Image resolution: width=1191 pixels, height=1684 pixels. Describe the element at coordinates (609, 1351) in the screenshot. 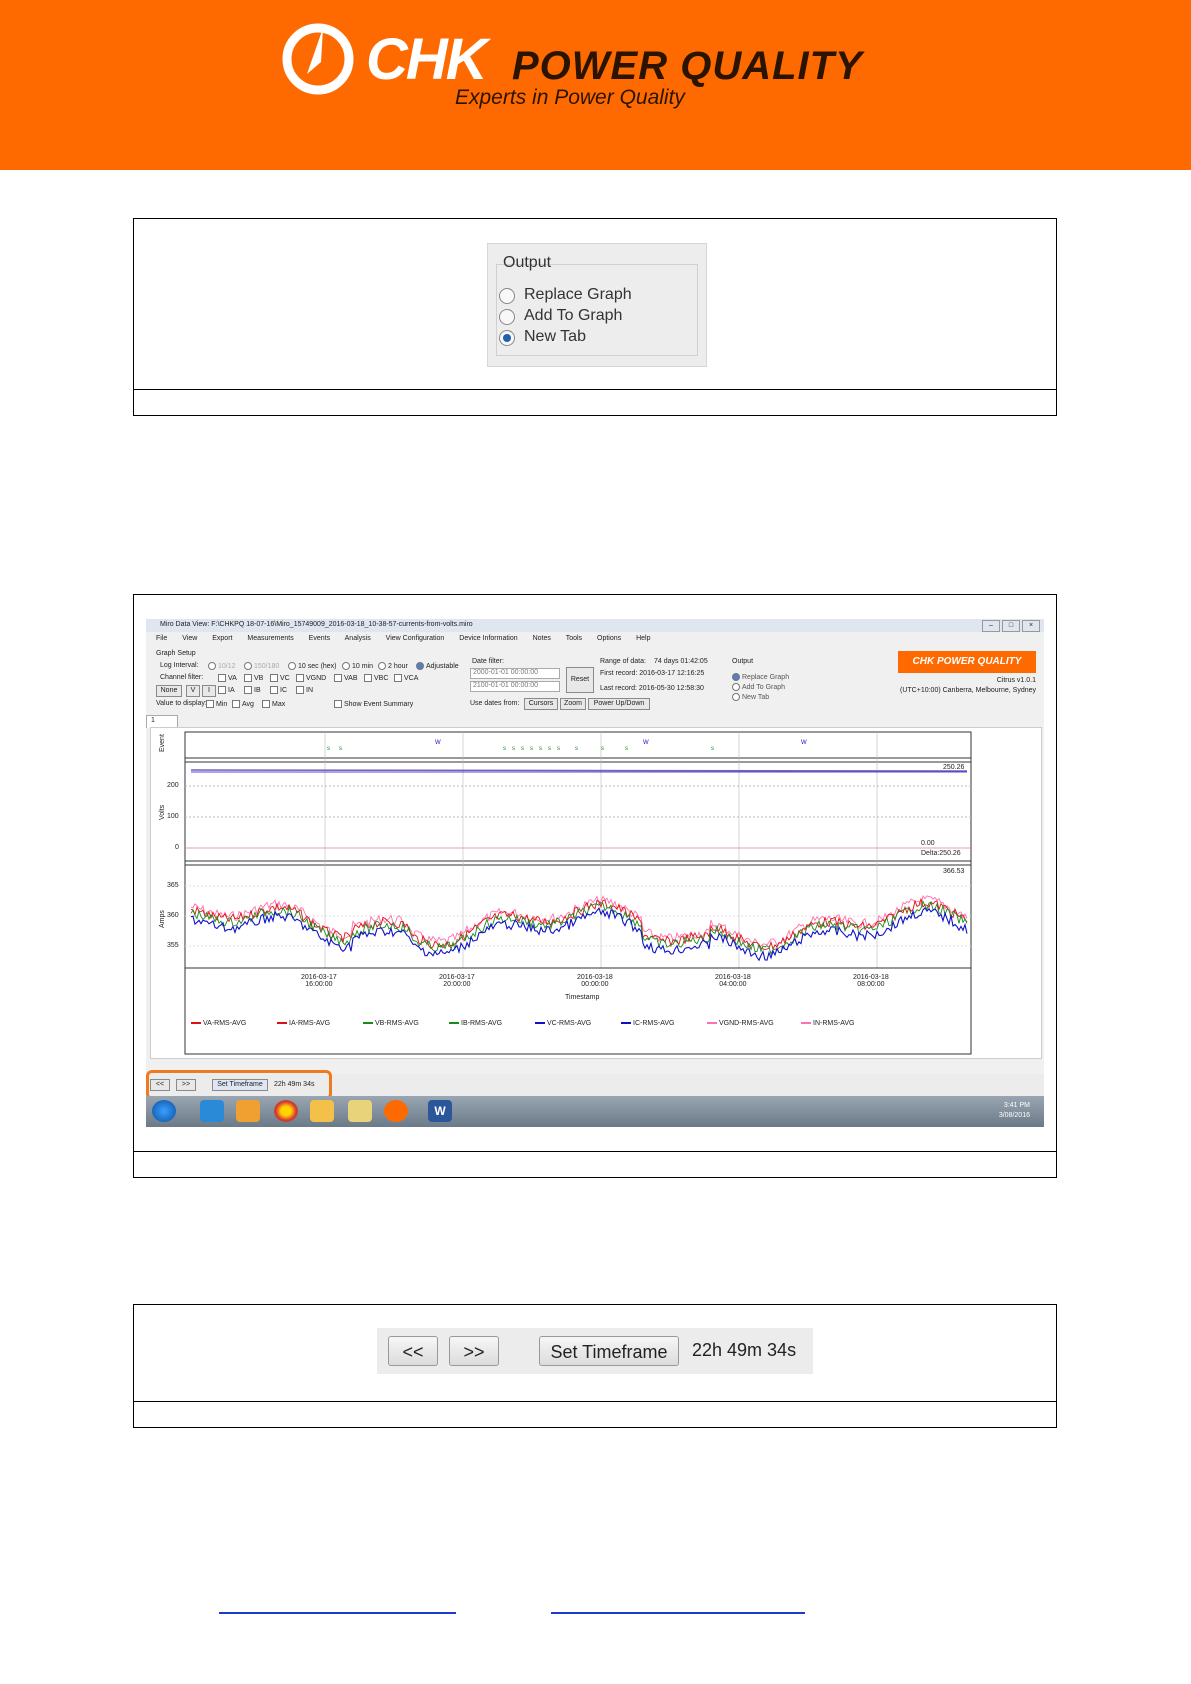

I see `set-timeframe-button: Set Timeframe` at that location.